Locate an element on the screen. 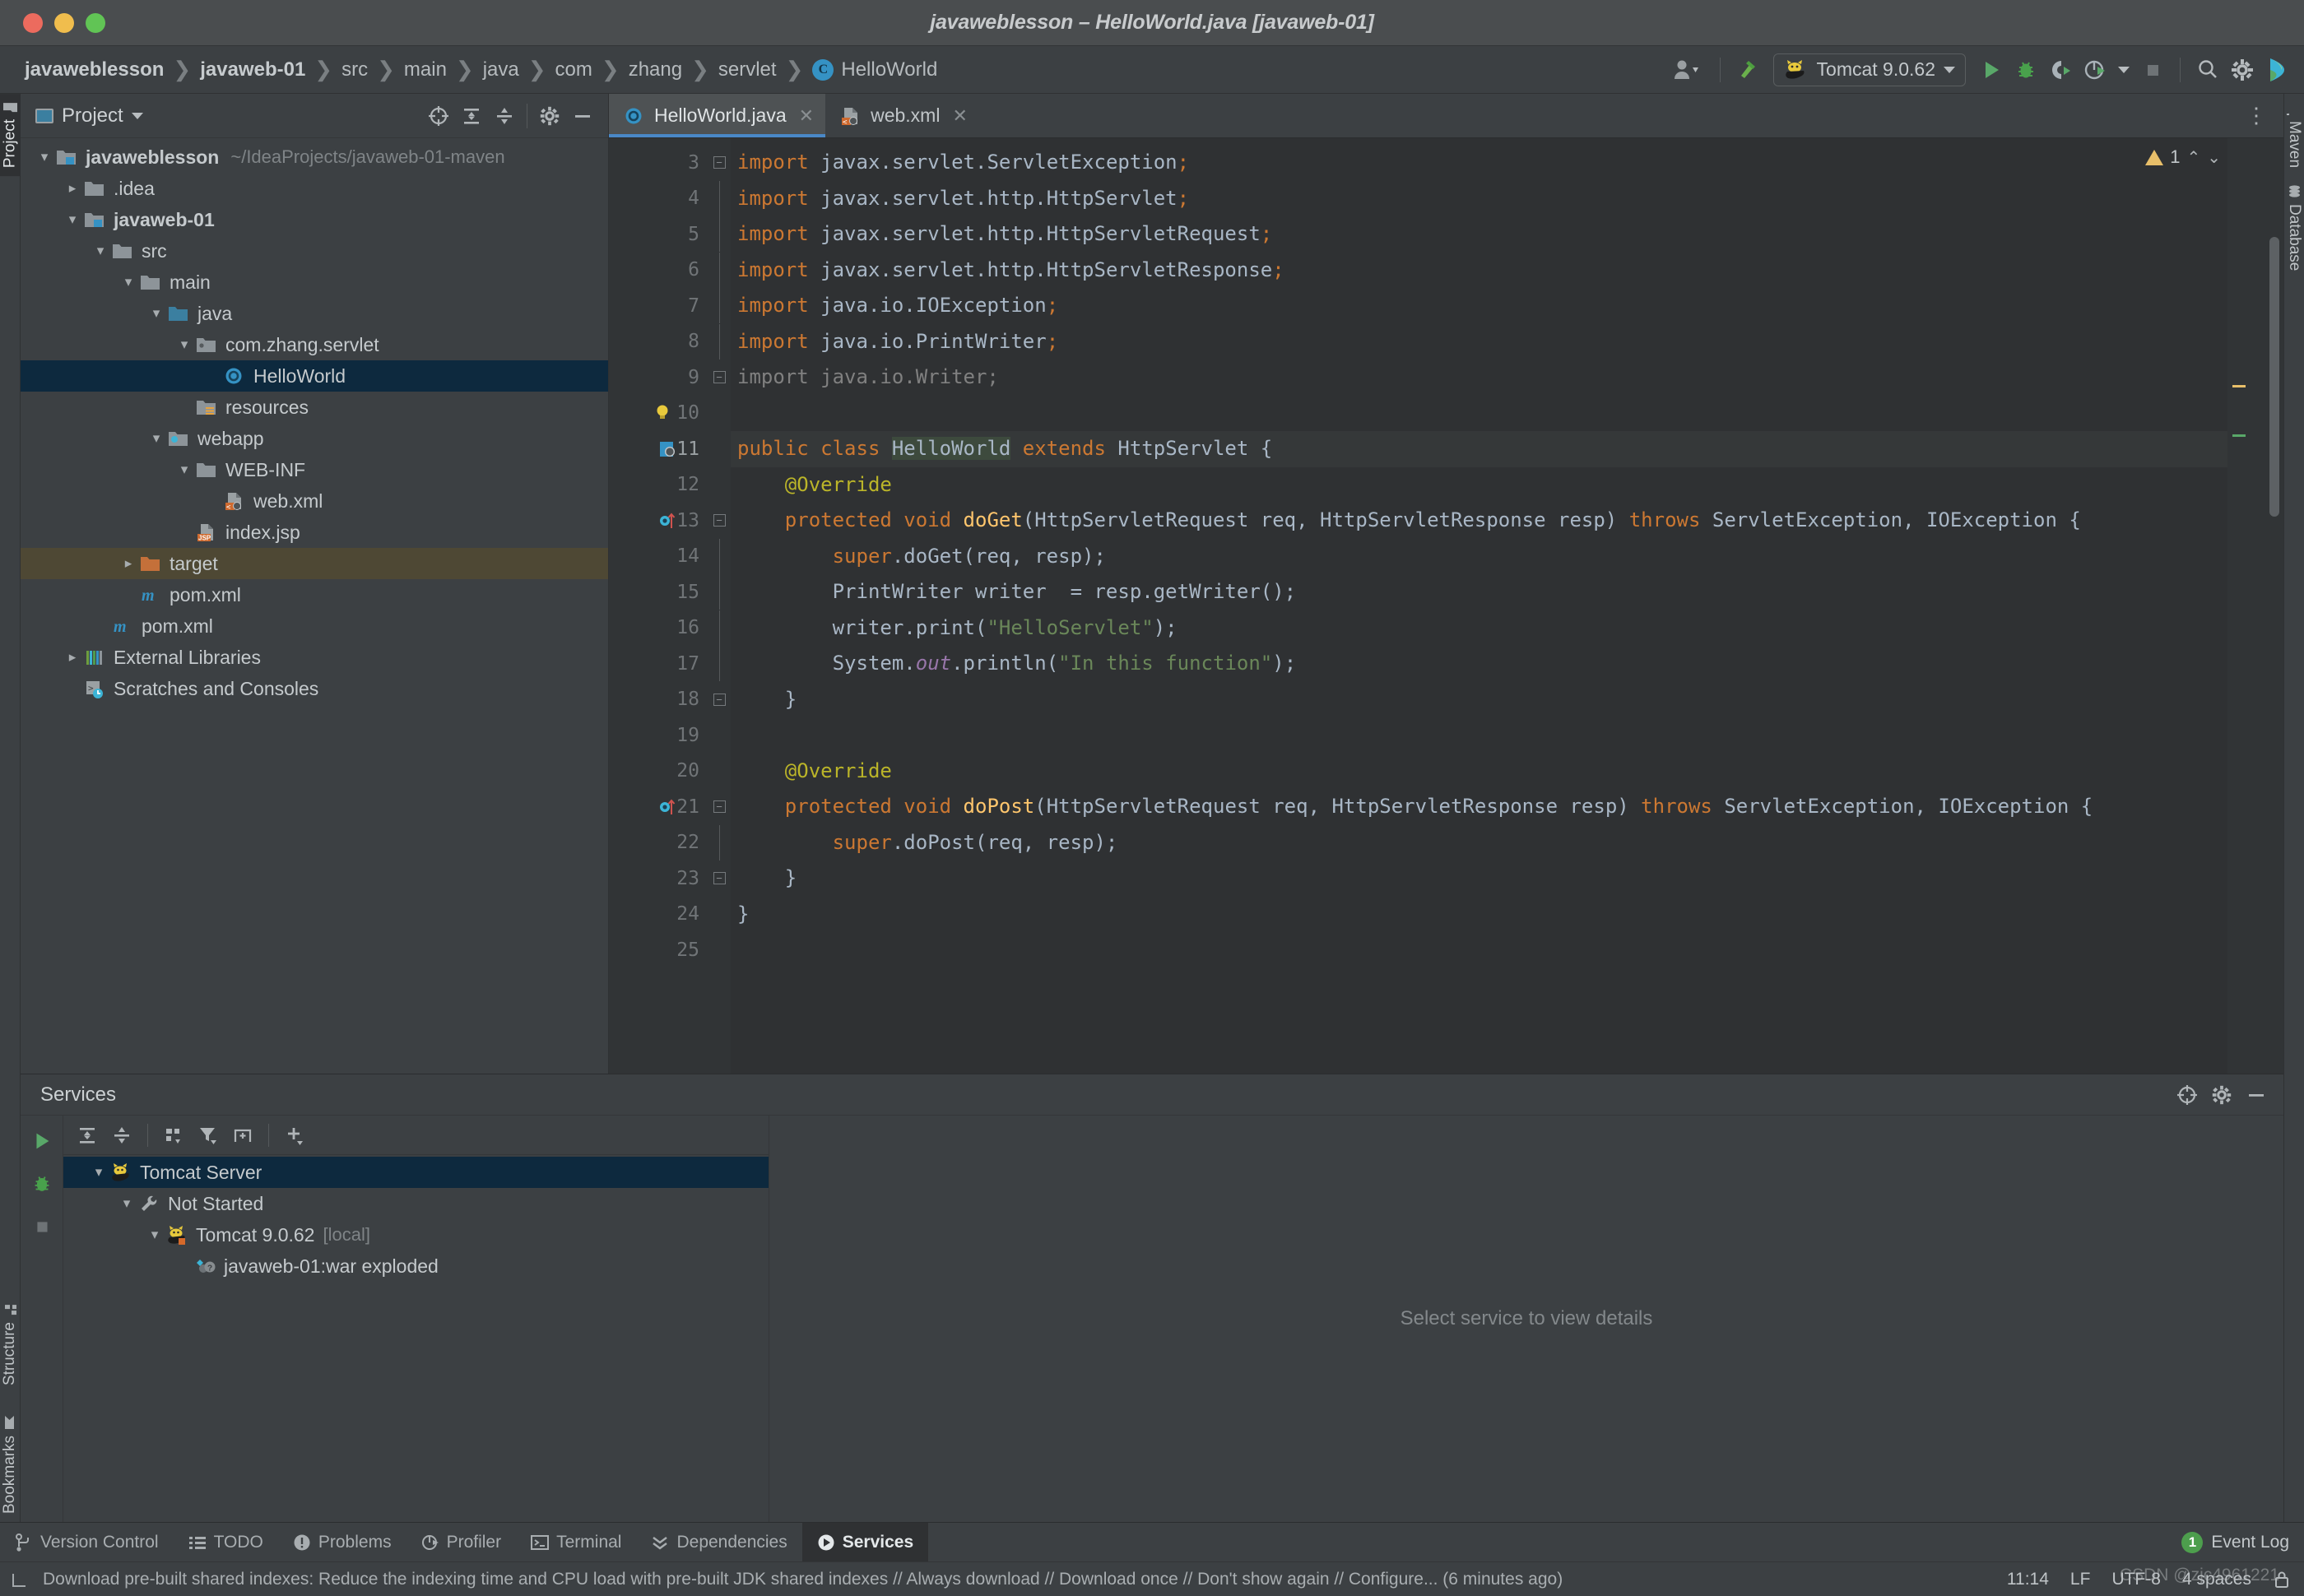 This screenshot has height=1596, width=2304. breadcrumb-item-com: com is located at coordinates (573, 70).